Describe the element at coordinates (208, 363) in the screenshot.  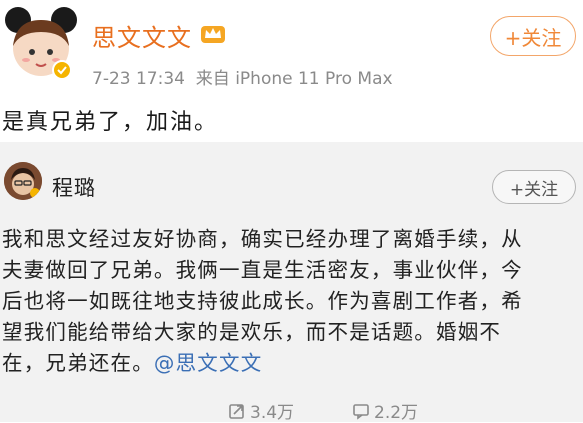
I see `mention-link: @思文文文` at that location.